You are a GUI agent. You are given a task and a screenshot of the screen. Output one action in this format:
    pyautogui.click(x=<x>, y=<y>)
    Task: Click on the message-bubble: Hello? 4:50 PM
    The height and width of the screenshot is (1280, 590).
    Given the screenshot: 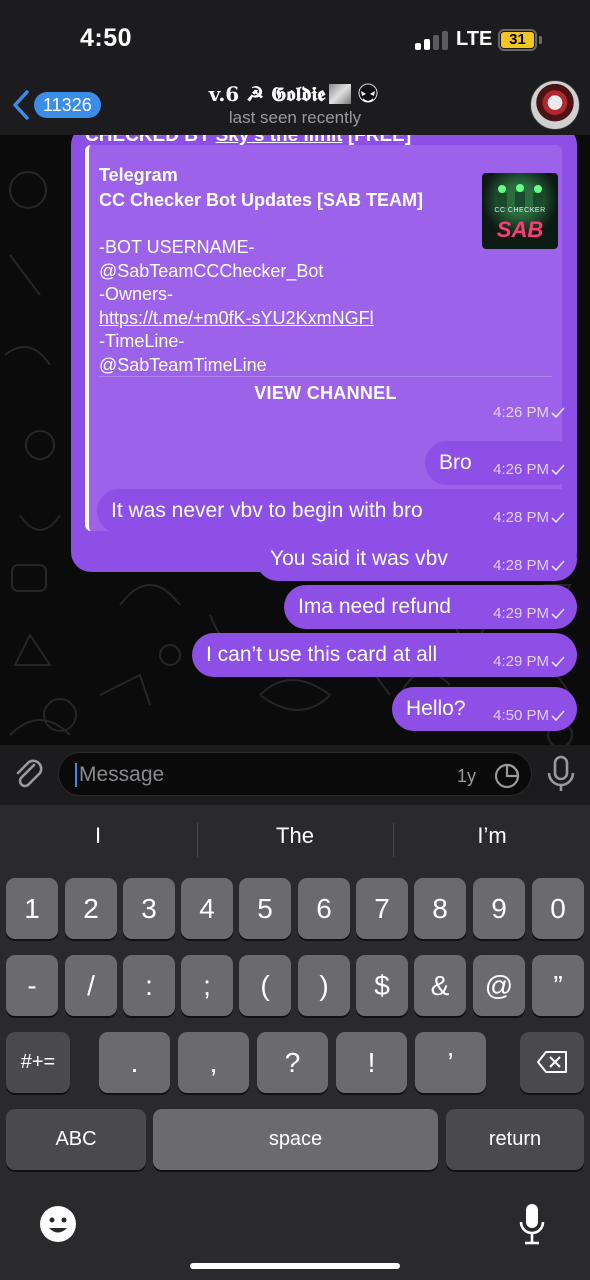 What is the action you would take?
    pyautogui.click(x=484, y=709)
    